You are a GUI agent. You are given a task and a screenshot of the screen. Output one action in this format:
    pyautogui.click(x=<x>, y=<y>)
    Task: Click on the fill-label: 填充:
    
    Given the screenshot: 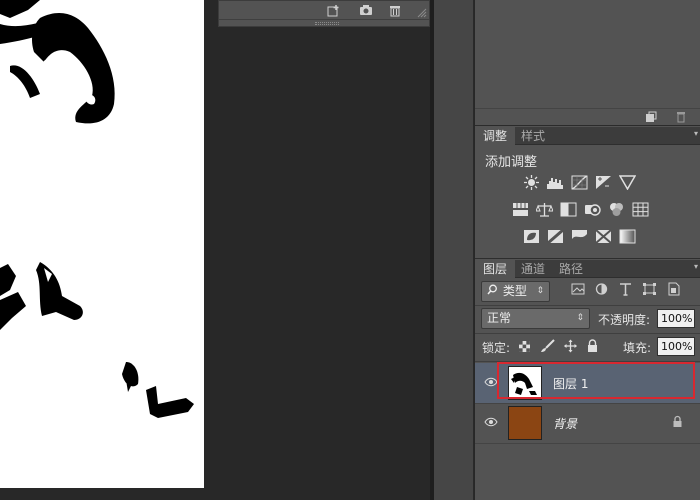 What is the action you would take?
    pyautogui.click(x=637, y=348)
    